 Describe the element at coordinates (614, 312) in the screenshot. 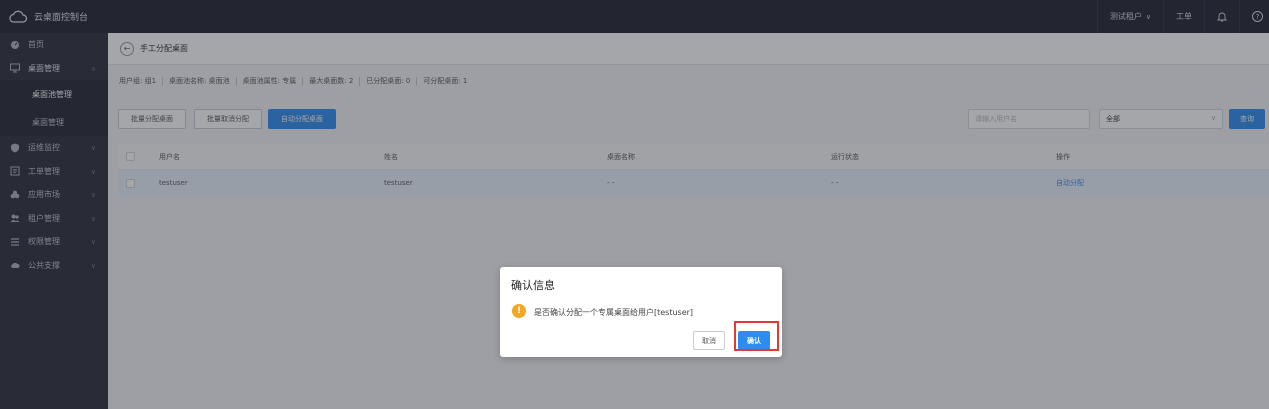

I see `dialog-message: 是否确认分配一个专属桌面给用户[testuser]` at that location.